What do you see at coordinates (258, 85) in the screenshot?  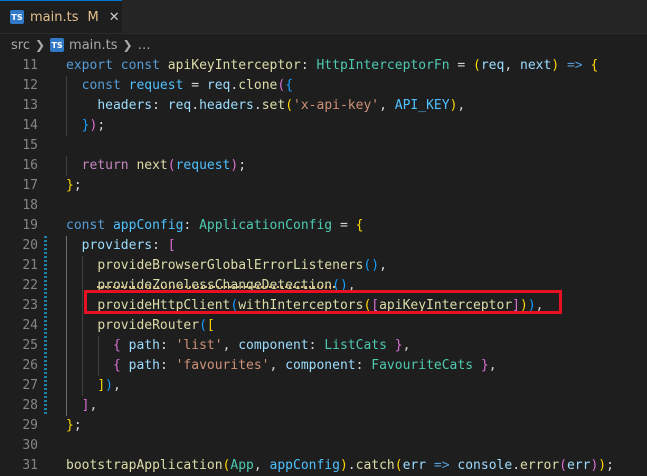 I see `code-token: clone` at bounding box center [258, 85].